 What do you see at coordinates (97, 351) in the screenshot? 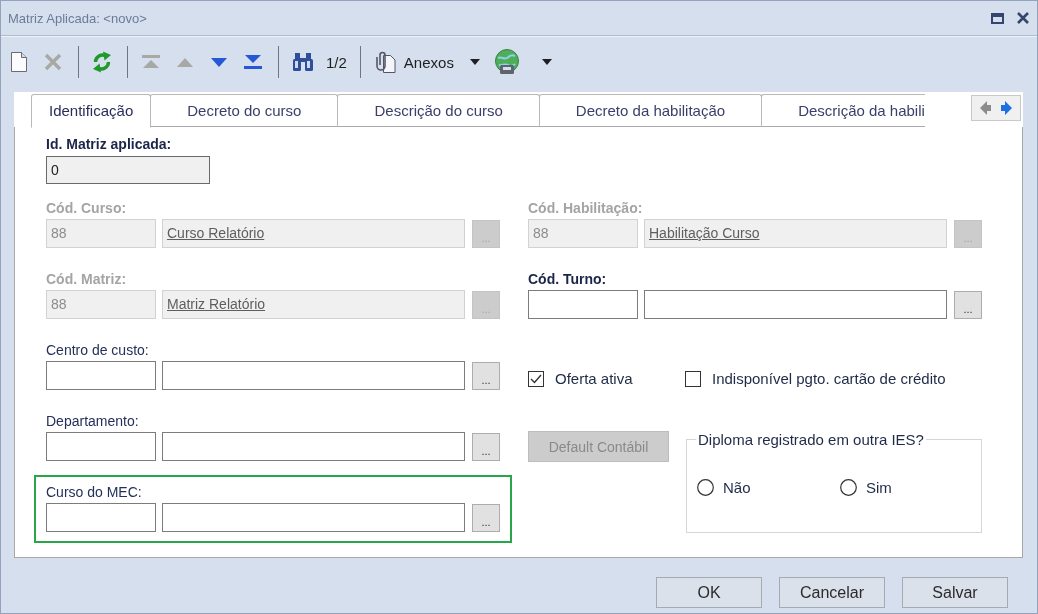
I see `field-label: Centro de custo:` at bounding box center [97, 351].